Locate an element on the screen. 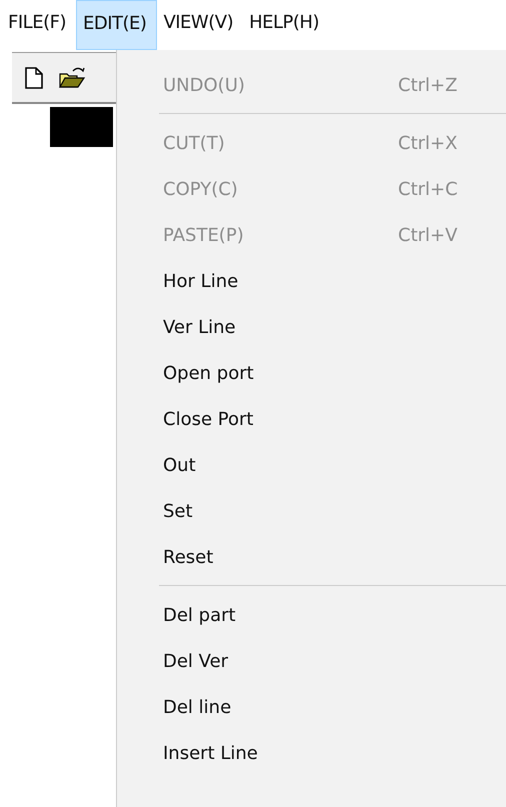 This screenshot has width=506, height=807. menu-item: Del Ver is located at coordinates (311, 661).